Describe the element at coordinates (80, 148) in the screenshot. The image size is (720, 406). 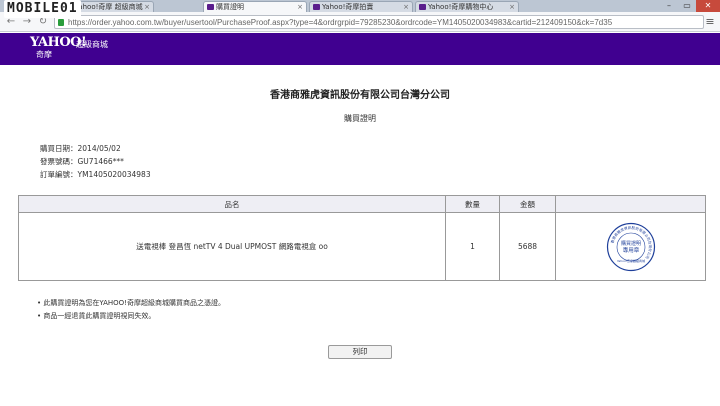
I see `purchase-date: 購買日期：2014/05/02` at that location.